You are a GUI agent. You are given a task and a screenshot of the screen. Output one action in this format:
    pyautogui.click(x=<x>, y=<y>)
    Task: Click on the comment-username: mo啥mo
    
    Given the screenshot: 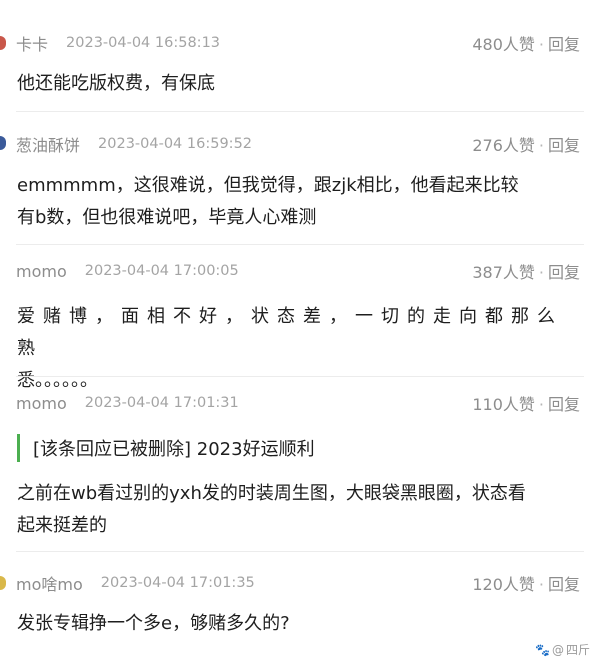 What is the action you would take?
    pyautogui.click(x=49, y=583)
    